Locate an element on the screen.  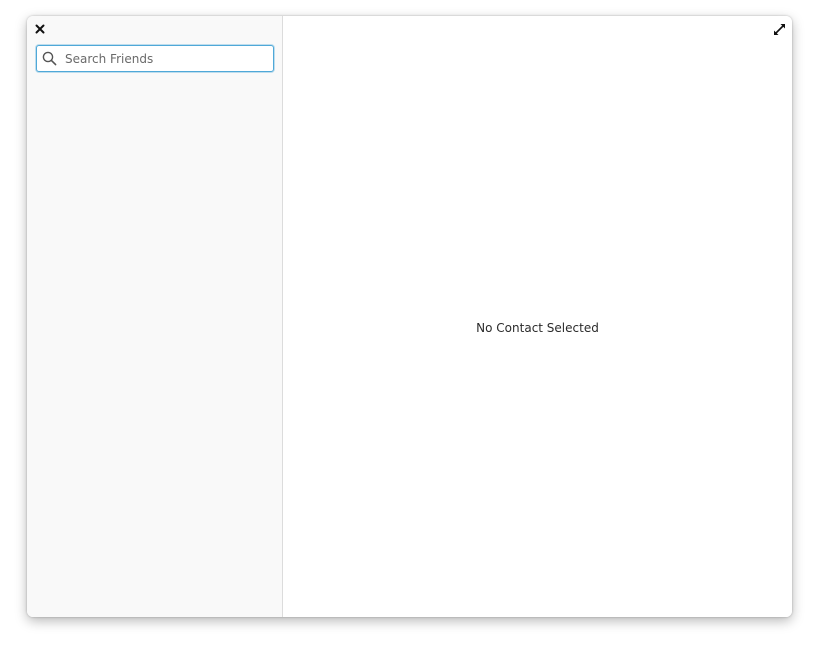
expand-button is located at coordinates (779, 29).